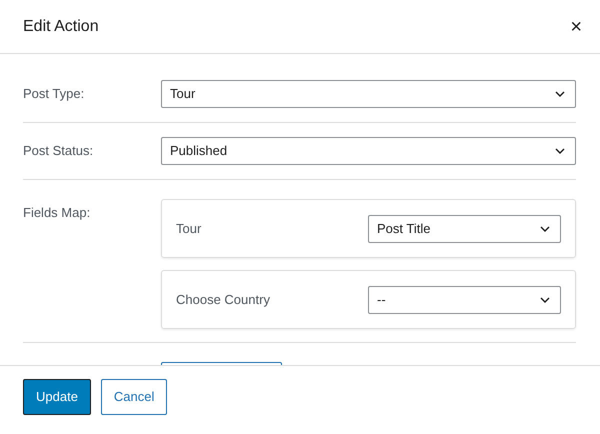 This screenshot has width=600, height=434. I want to click on dropdown: --, so click(464, 300).